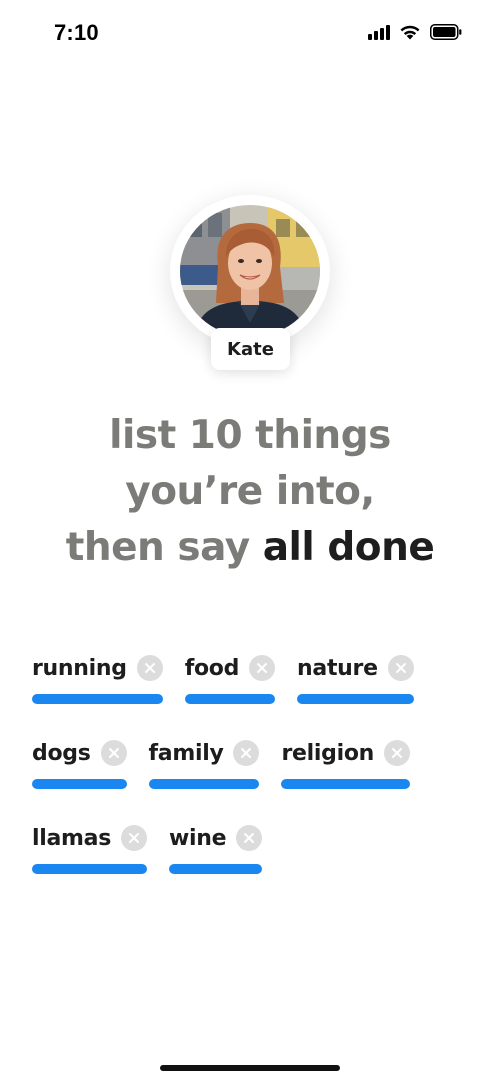  I want to click on interest-tag: food, so click(230, 690).